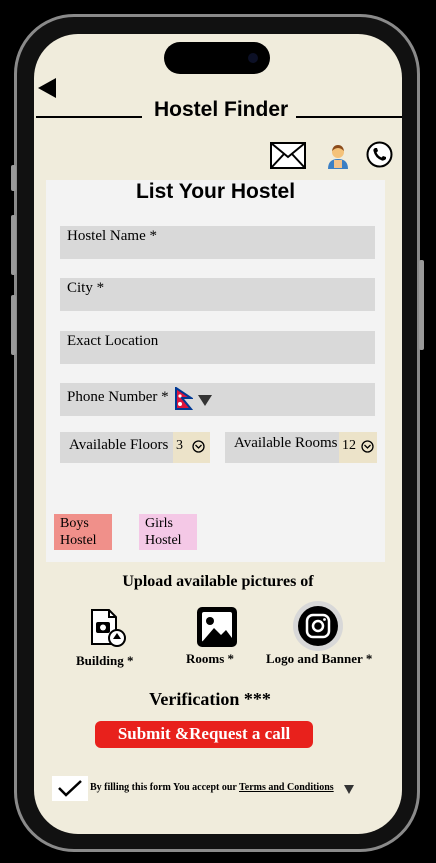 Image resolution: width=436 pixels, height=863 pixels. What do you see at coordinates (349, 445) in the screenshot?
I see `rooms-value: 12` at bounding box center [349, 445].